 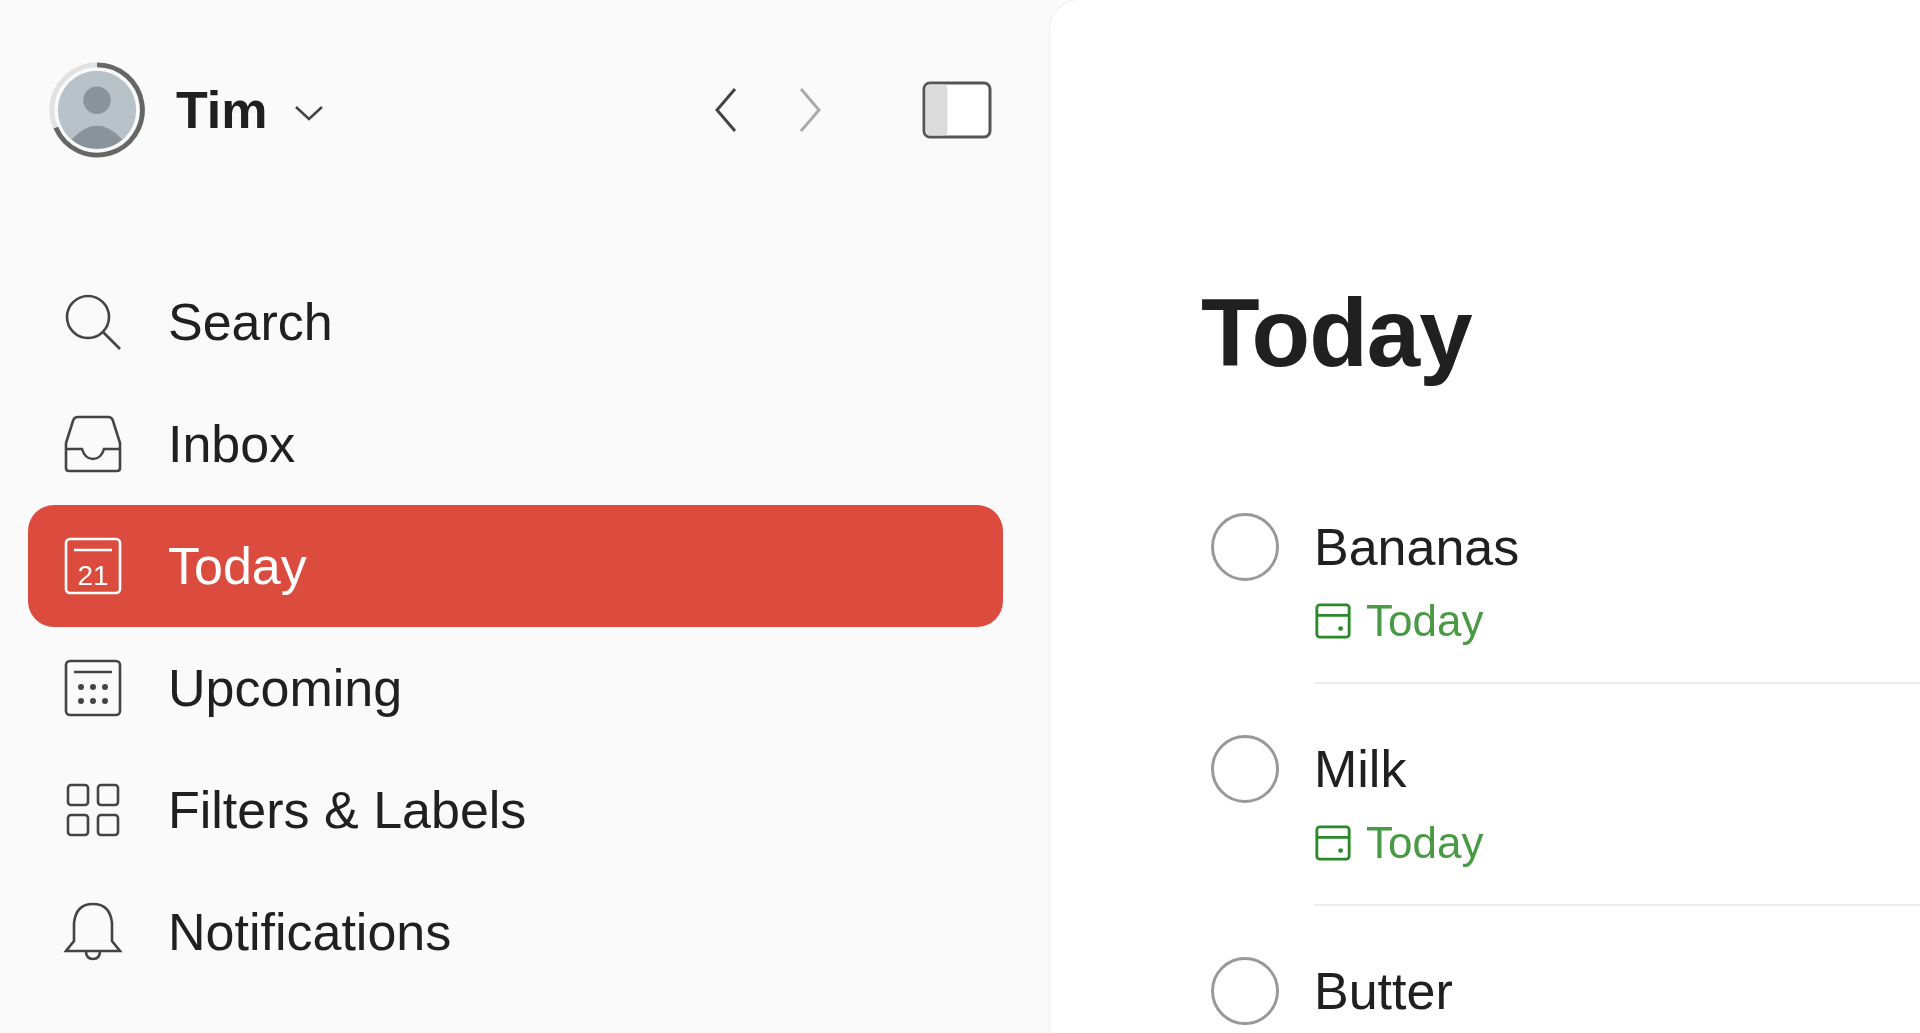 I want to click on sidebar-toggle-button, so click(x=957, y=110).